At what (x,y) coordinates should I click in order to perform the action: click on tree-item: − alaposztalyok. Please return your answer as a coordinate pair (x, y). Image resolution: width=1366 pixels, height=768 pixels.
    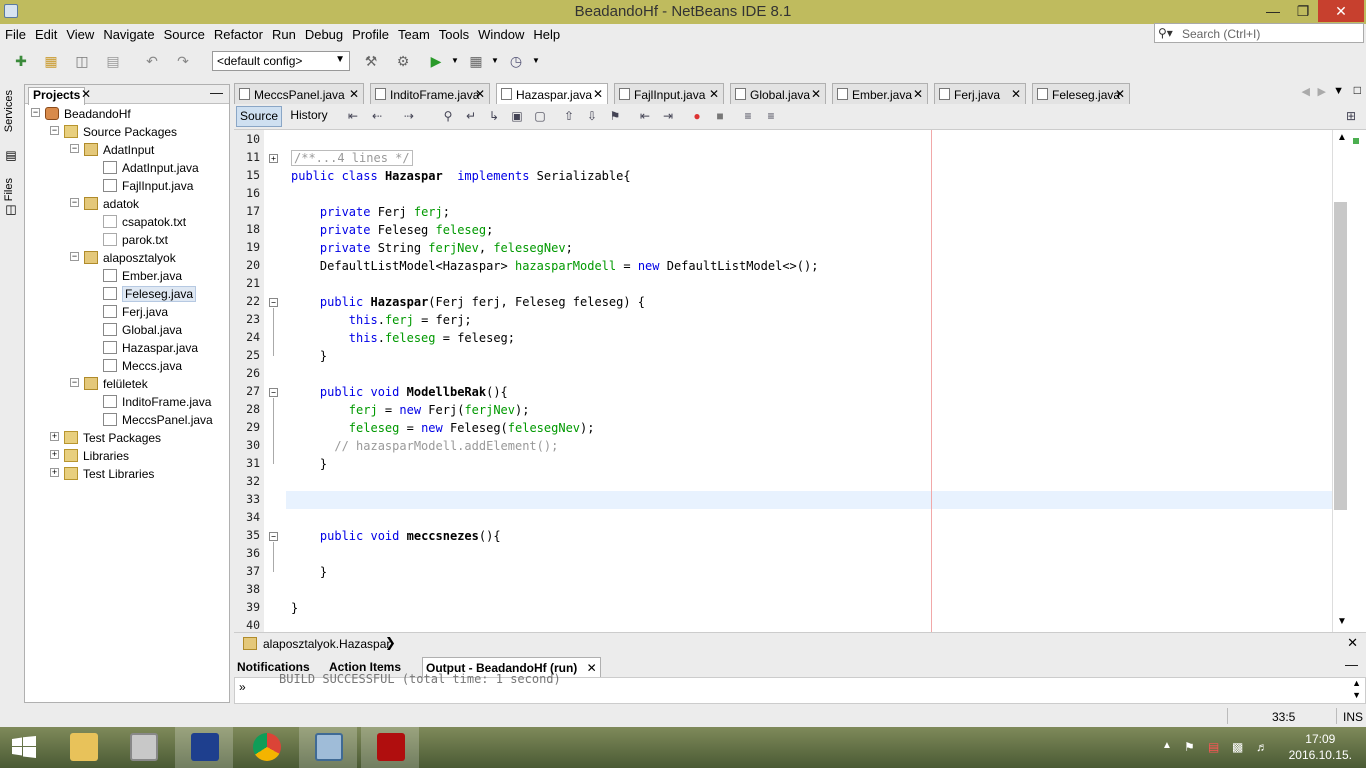
    Looking at the image, I should click on (127, 258).